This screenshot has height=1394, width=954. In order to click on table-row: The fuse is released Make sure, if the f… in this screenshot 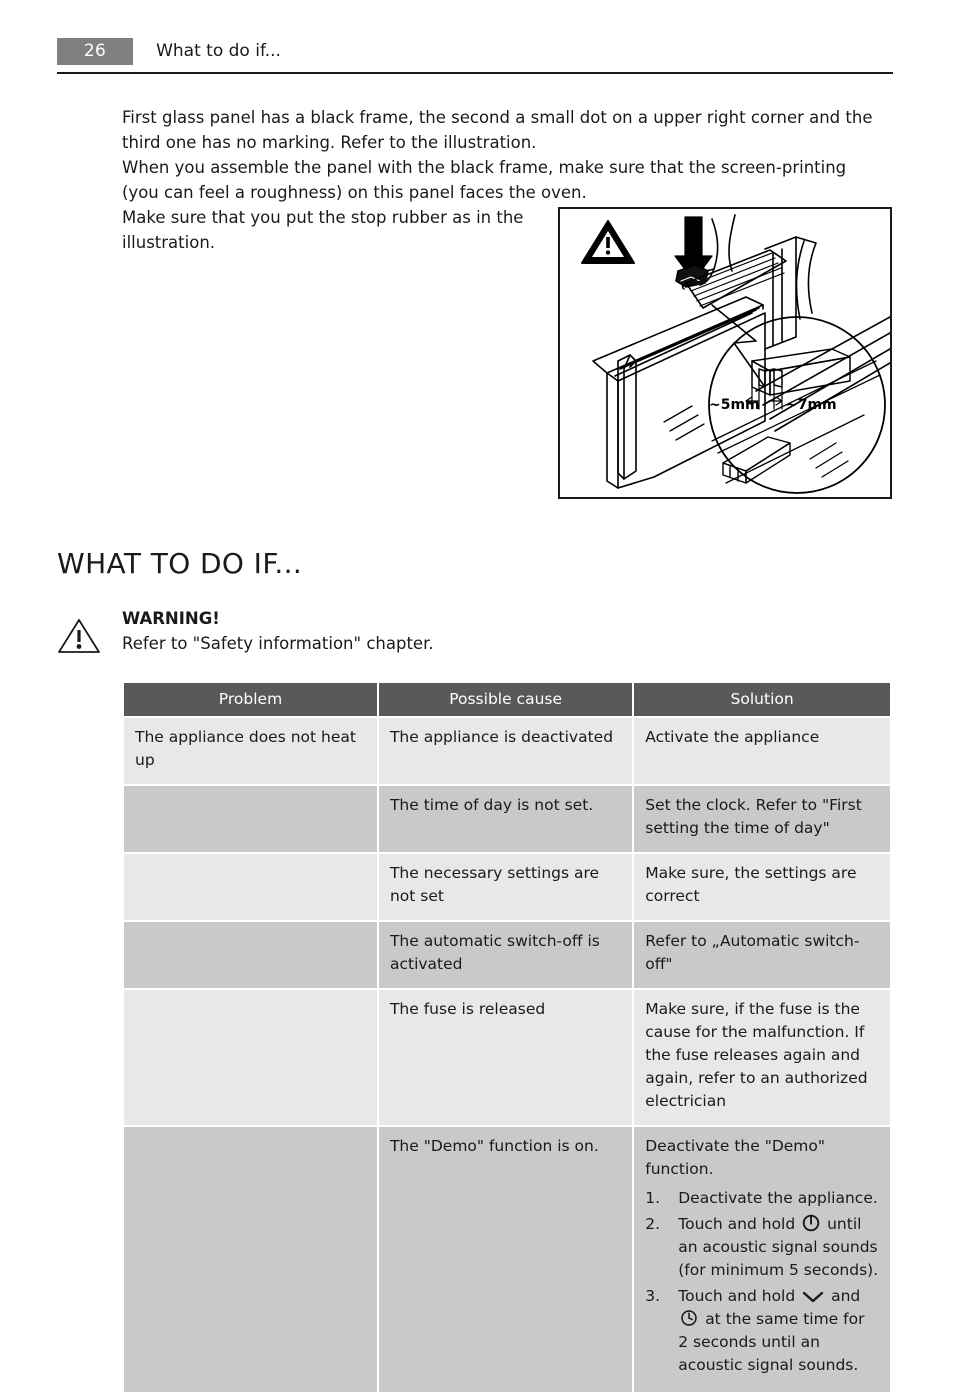, I will do `click(507, 1057)`.